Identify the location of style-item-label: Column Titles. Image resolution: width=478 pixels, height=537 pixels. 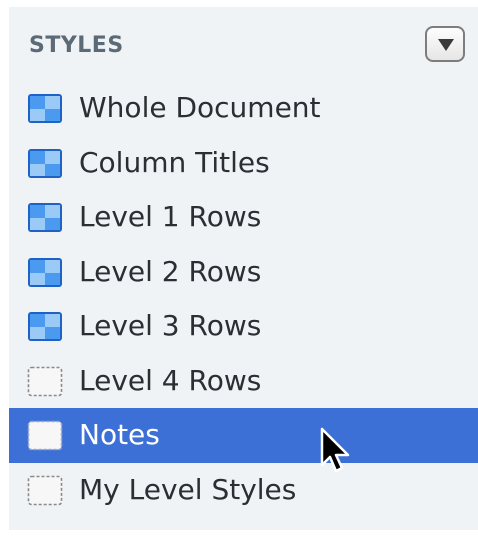
(174, 162).